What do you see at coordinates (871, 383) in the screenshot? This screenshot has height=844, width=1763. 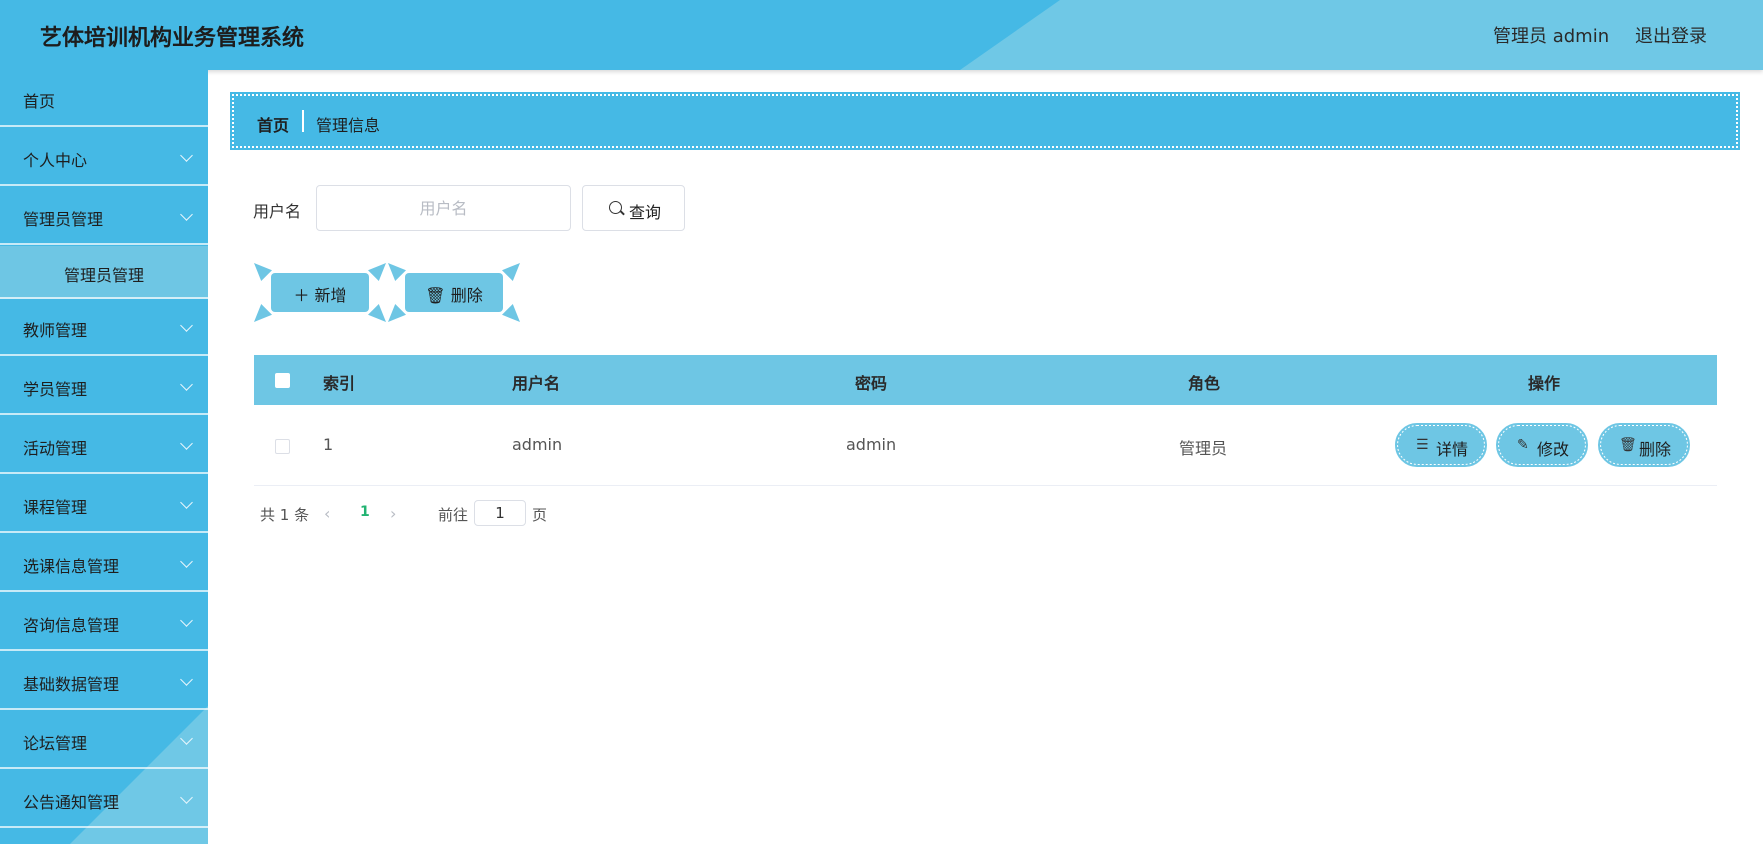 I see `column-header-password: 密码` at bounding box center [871, 383].